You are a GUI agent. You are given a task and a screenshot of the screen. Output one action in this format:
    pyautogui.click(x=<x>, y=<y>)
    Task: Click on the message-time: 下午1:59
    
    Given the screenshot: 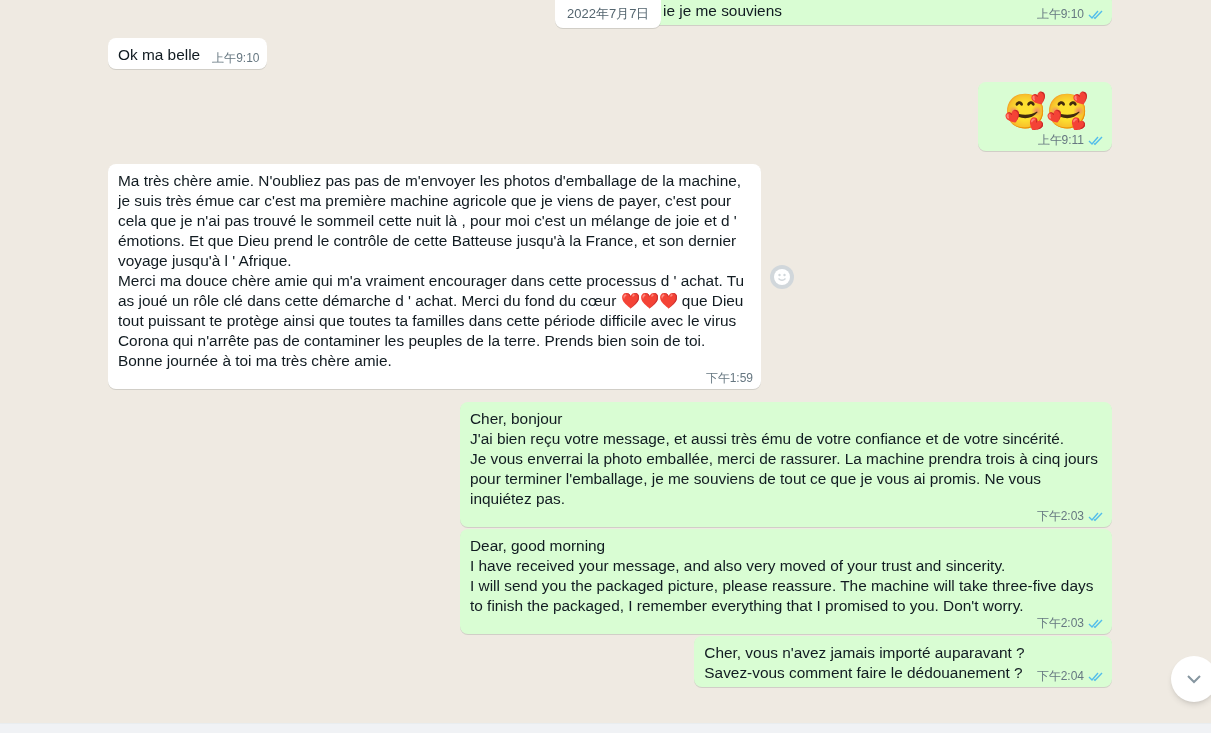 What is the action you would take?
    pyautogui.click(x=729, y=378)
    